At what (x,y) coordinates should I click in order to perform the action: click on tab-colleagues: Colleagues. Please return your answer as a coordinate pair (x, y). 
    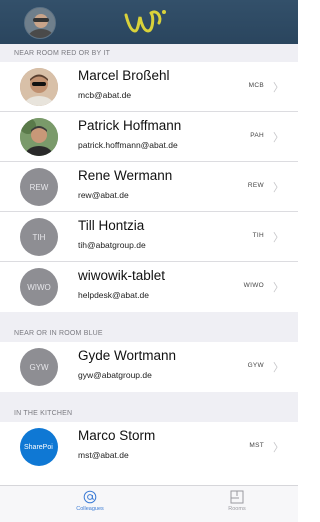
    Looking at the image, I should click on (90, 501).